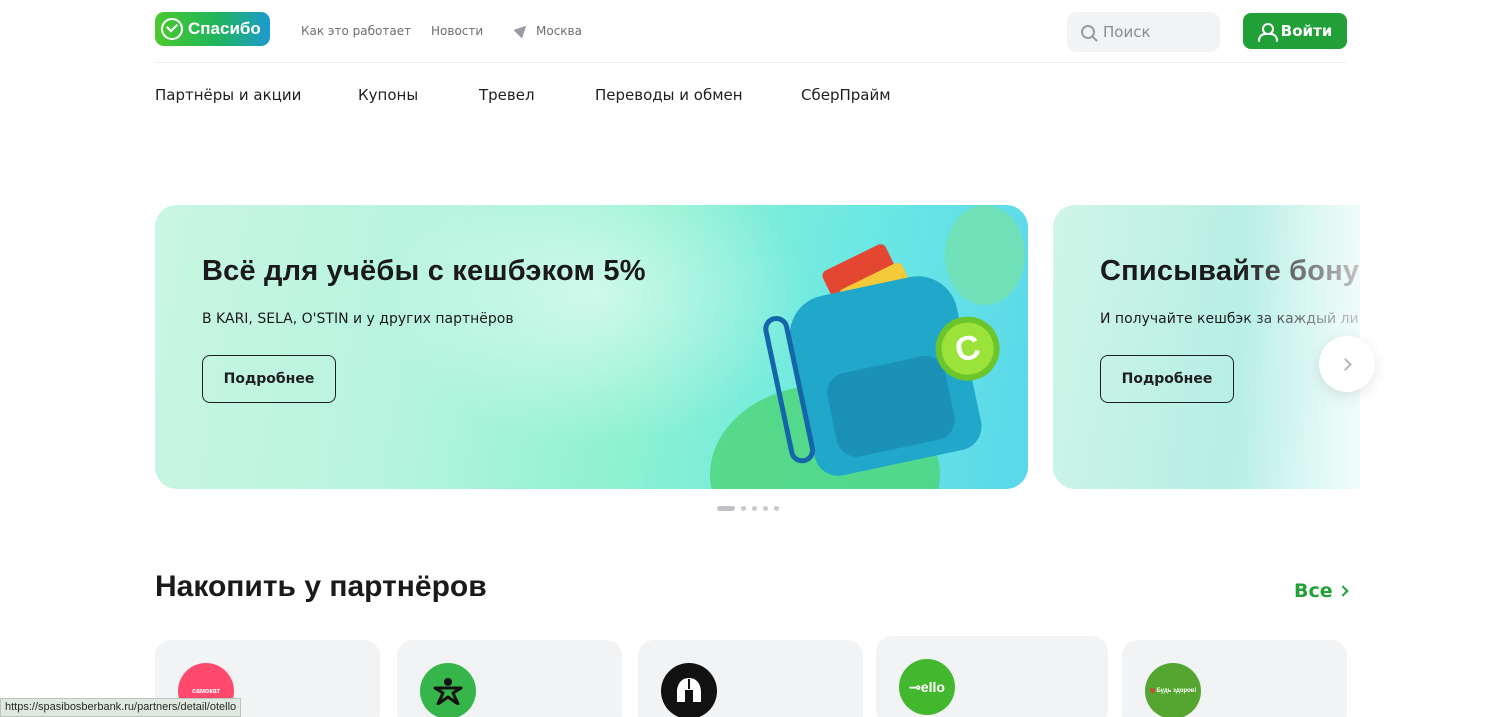 The width and height of the screenshot is (1500, 717). Describe the element at coordinates (228, 95) in the screenshot. I see `nav-item-partners: Партнёры и акции` at that location.